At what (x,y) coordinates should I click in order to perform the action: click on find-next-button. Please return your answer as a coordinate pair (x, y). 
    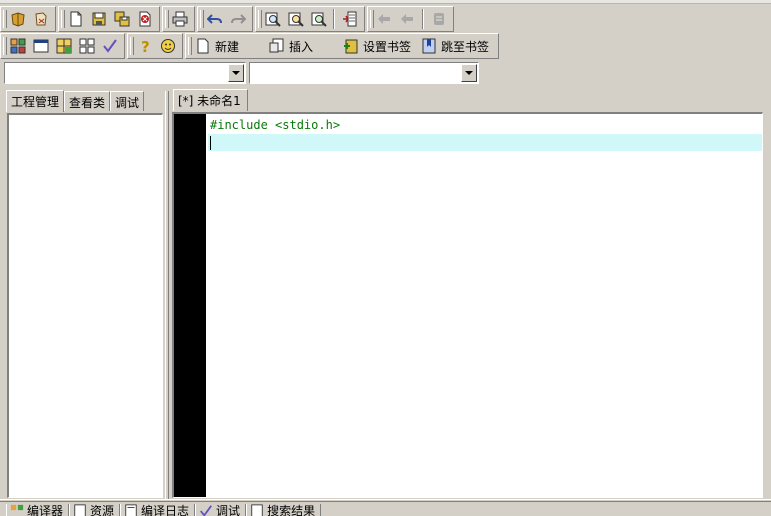
    Looking at the image, I should click on (319, 19).